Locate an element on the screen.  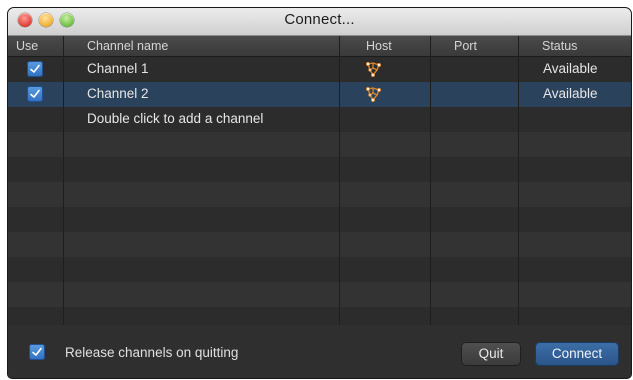
release-channels-checkbox is located at coordinates (37, 352).